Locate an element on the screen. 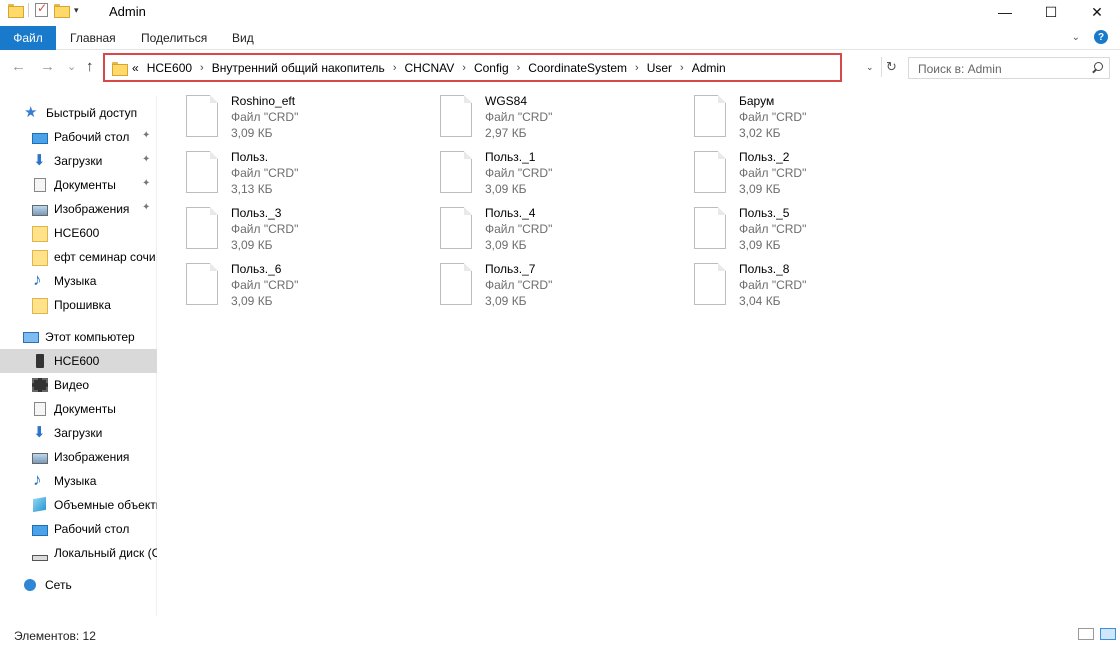 The width and height of the screenshot is (1120, 646). breadcrumb-hce600: HCE600 is located at coordinates (169, 68).